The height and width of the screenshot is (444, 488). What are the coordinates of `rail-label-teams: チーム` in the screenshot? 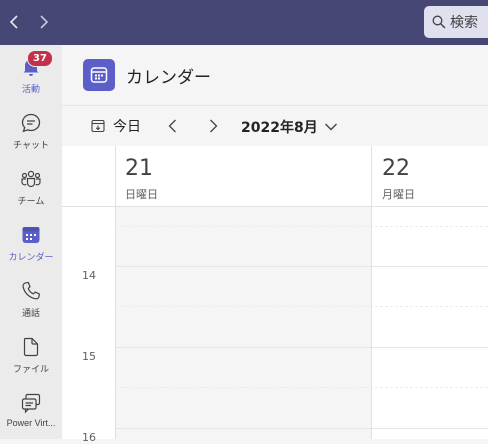 It's located at (31, 201).